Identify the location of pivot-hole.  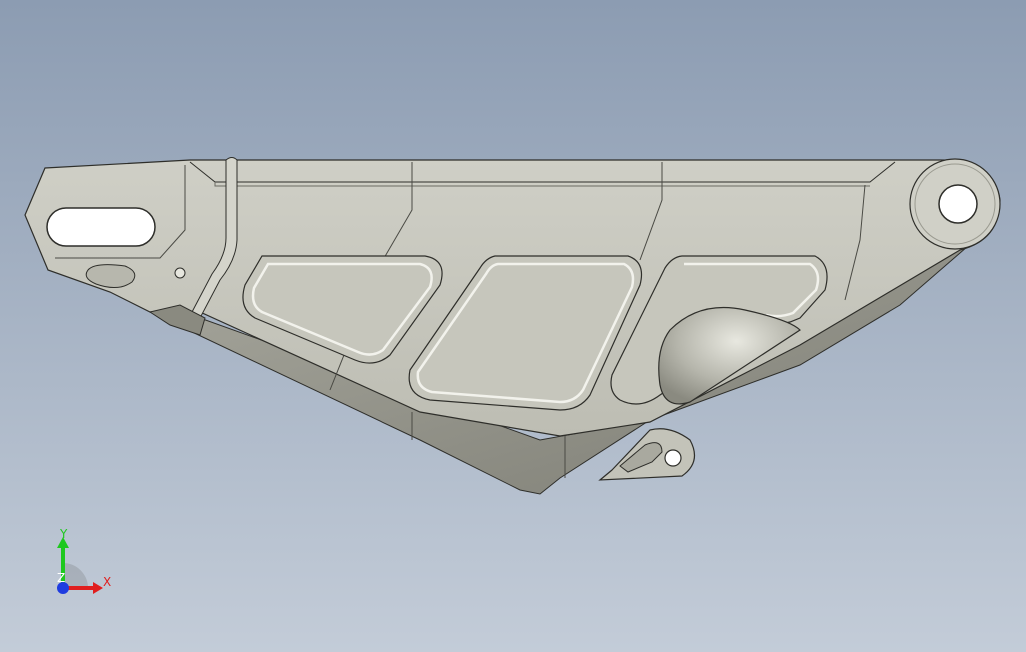
(958, 204).